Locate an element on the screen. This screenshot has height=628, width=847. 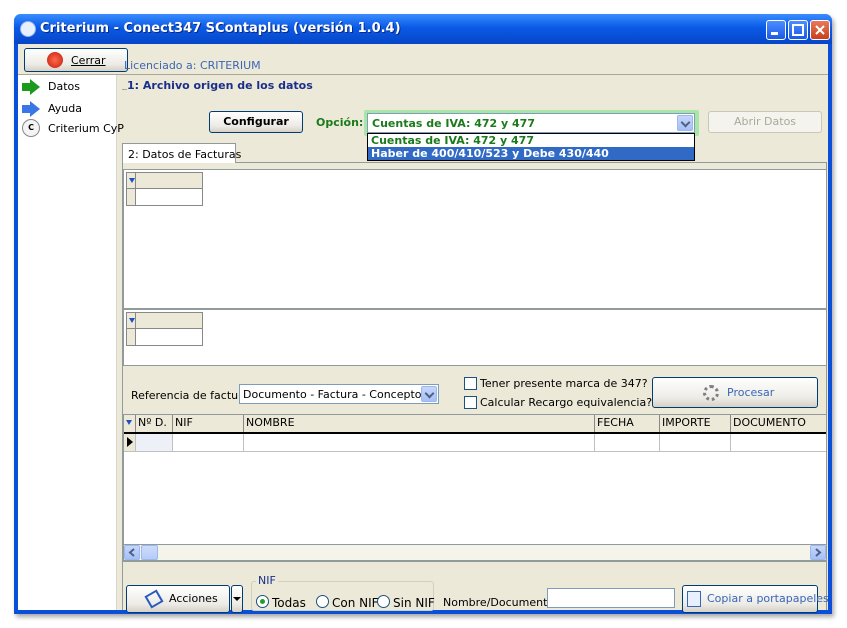
option-item-highlighted: Haber de 400/410/523 y Debe 430/440 is located at coordinates (531, 153).